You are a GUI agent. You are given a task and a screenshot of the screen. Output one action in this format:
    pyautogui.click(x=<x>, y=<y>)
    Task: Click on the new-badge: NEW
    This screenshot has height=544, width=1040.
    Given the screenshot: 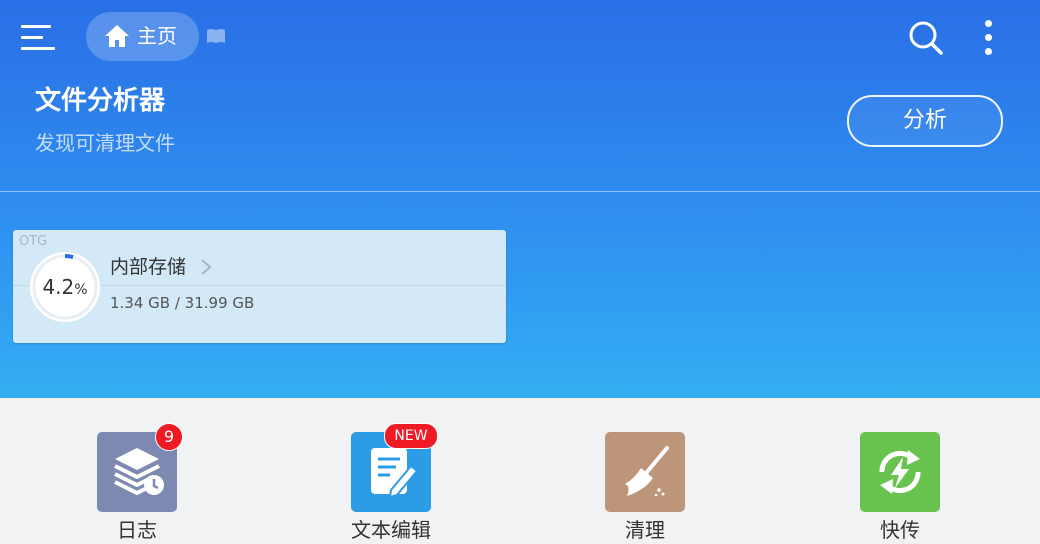 What is the action you would take?
    pyautogui.click(x=411, y=436)
    